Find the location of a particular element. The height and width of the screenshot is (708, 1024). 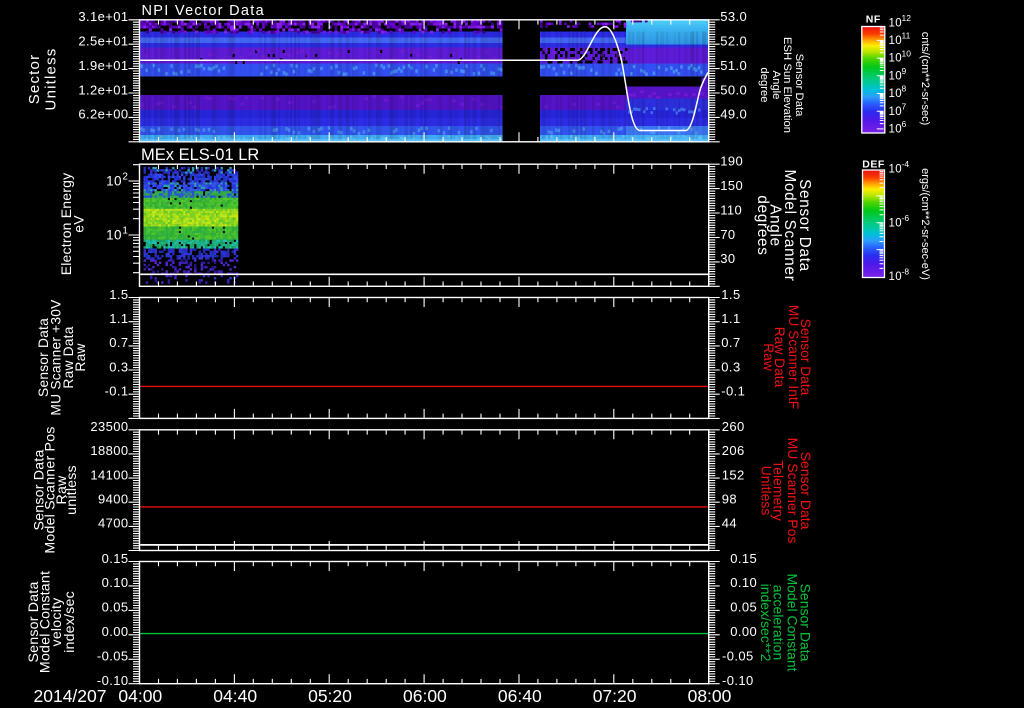

svg-text: Telemetry is located at coordinates (779, 490).